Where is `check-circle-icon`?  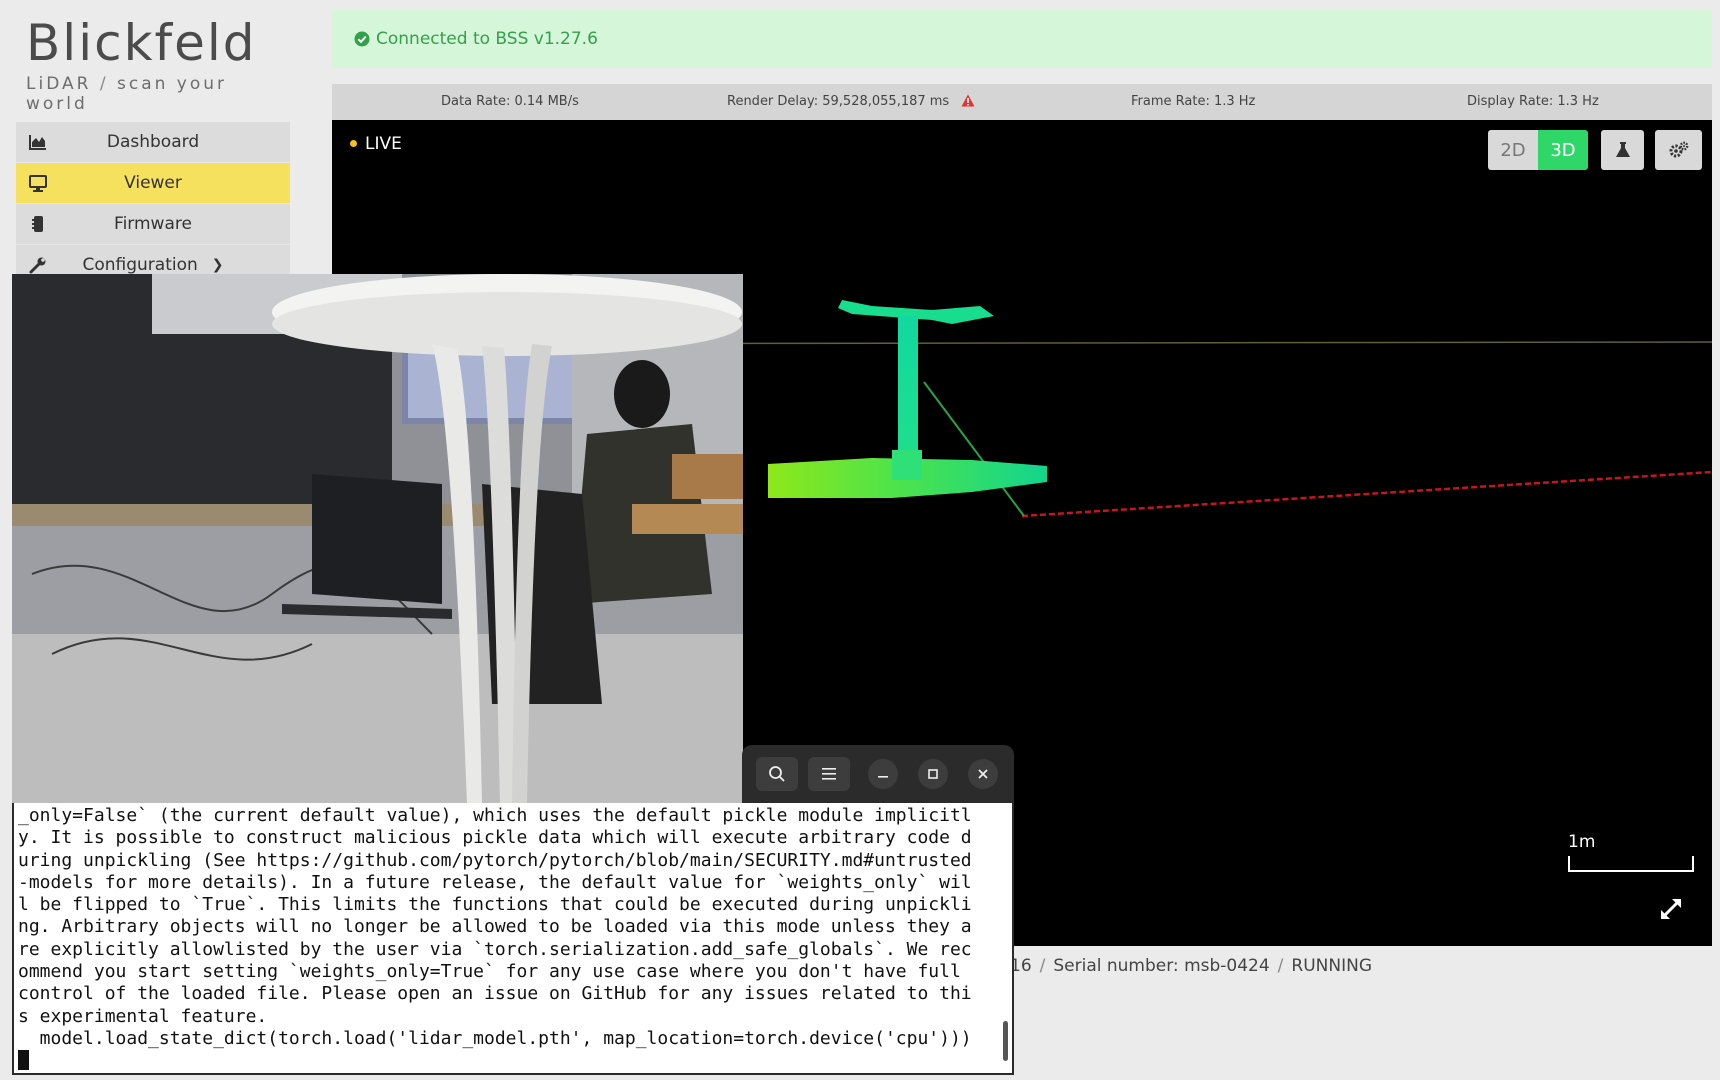
check-circle-icon is located at coordinates (362, 39).